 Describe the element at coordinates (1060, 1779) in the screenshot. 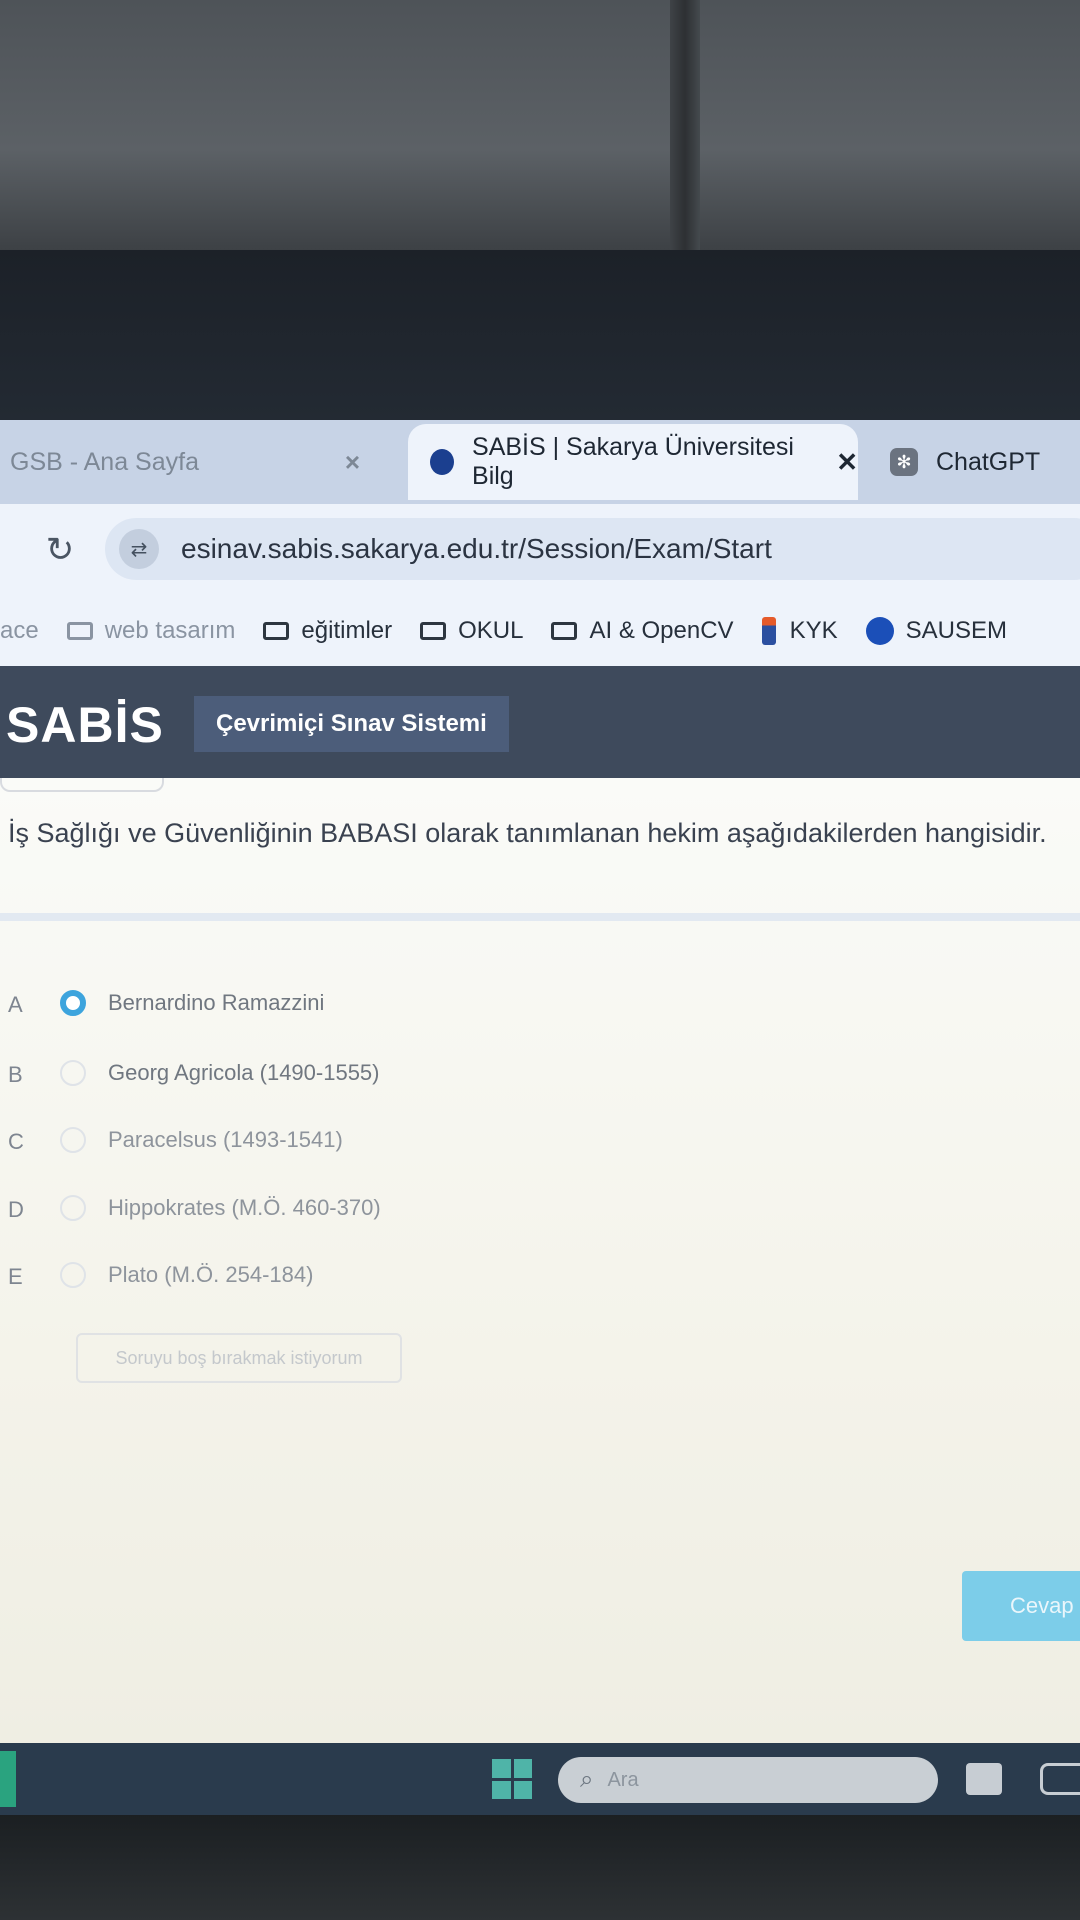

I see `browser-taskbar-icon` at that location.